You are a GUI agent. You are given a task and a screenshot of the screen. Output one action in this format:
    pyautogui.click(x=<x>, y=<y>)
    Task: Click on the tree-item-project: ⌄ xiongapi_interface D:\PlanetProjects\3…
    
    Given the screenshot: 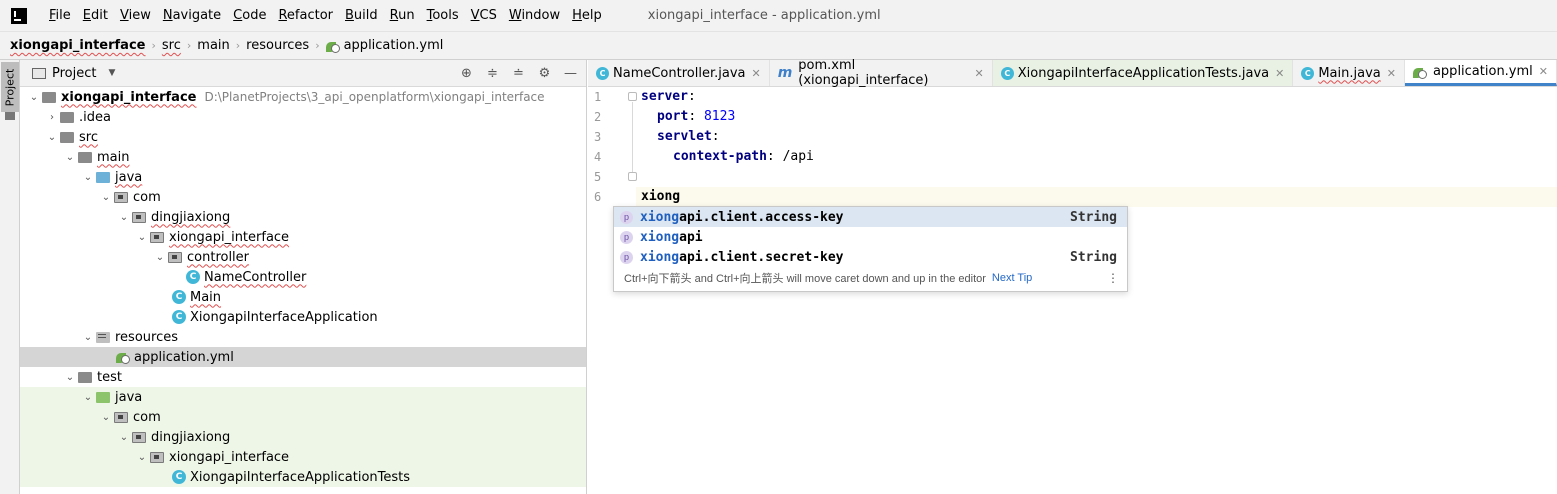 What is the action you would take?
    pyautogui.click(x=303, y=97)
    